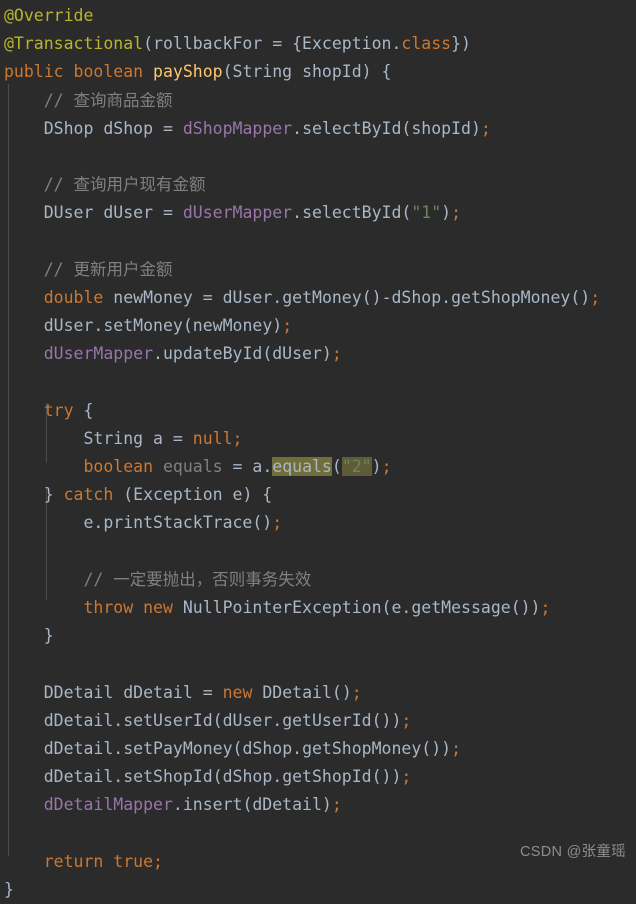 Image resolution: width=636 pixels, height=904 pixels. What do you see at coordinates (48, 636) in the screenshot?
I see `brace-close-catch: }` at bounding box center [48, 636].